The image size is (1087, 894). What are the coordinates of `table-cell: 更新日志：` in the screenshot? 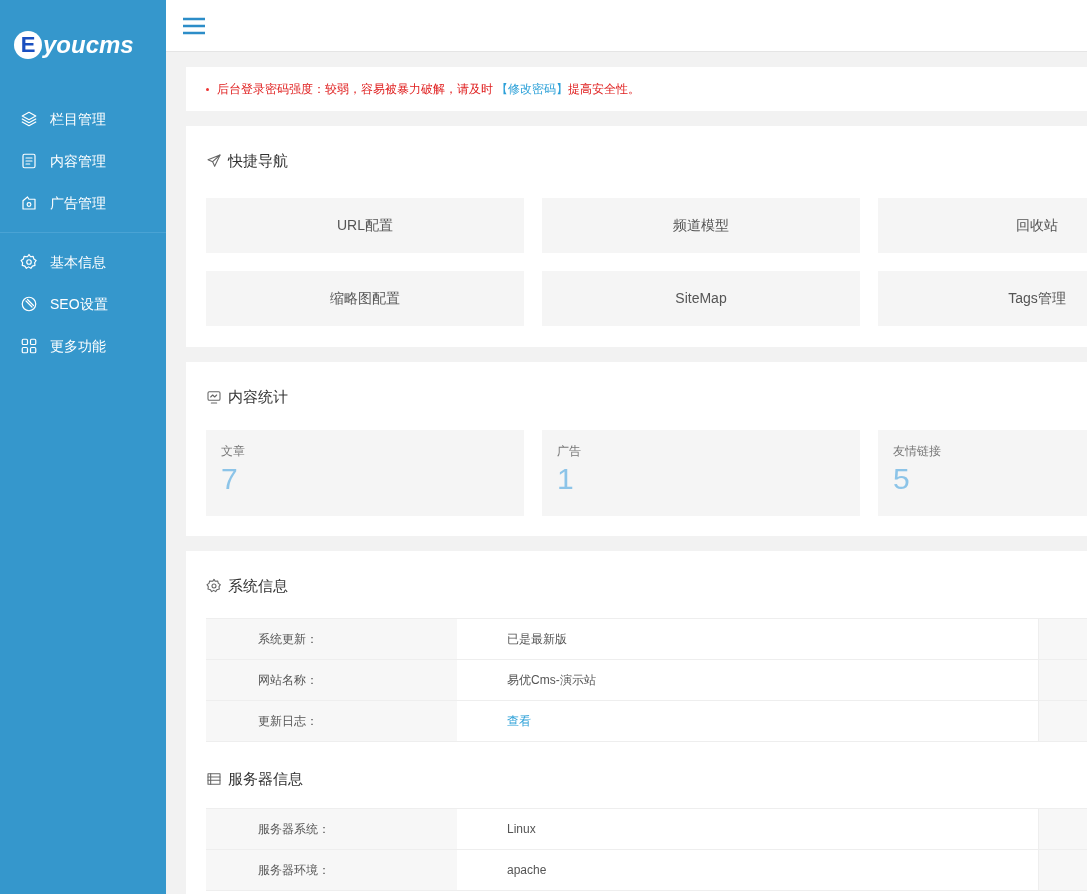 It's located at (331, 720).